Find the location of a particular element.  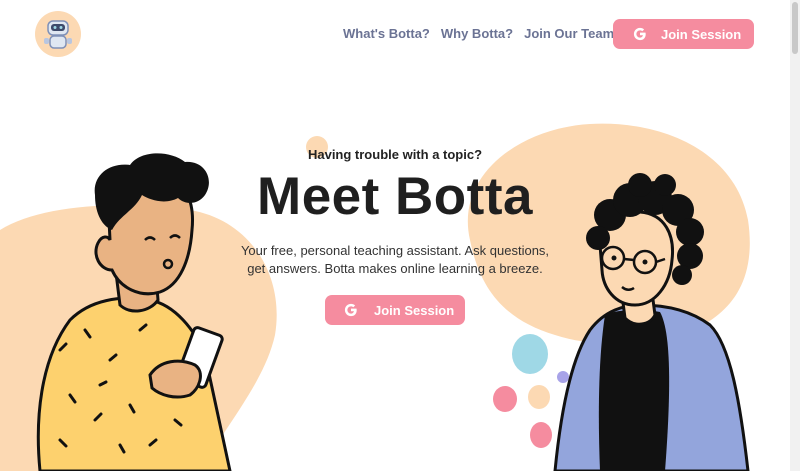

join-session-button-nav: Join Session is located at coordinates (683, 34).